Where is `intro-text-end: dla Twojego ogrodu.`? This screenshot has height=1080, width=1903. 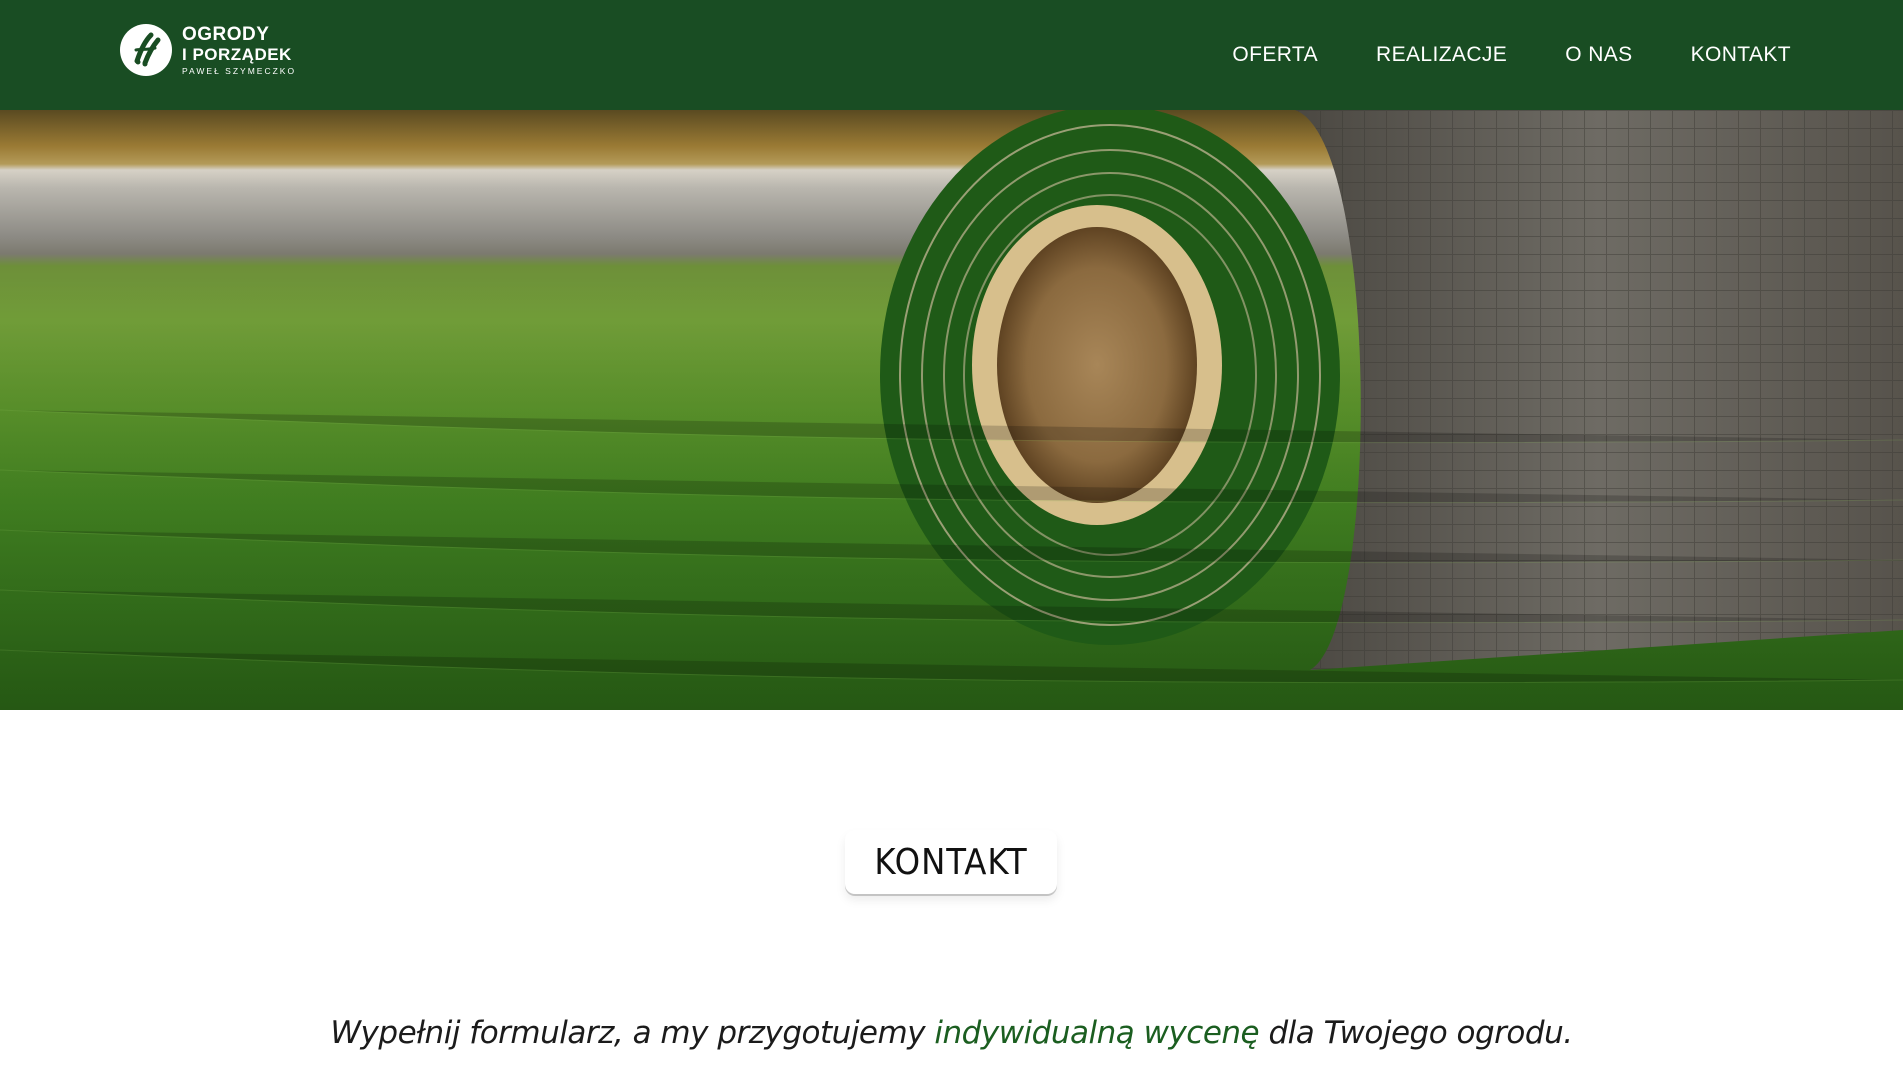
intro-text-end: dla Twojego ogrodu. is located at coordinates (1416, 1033).